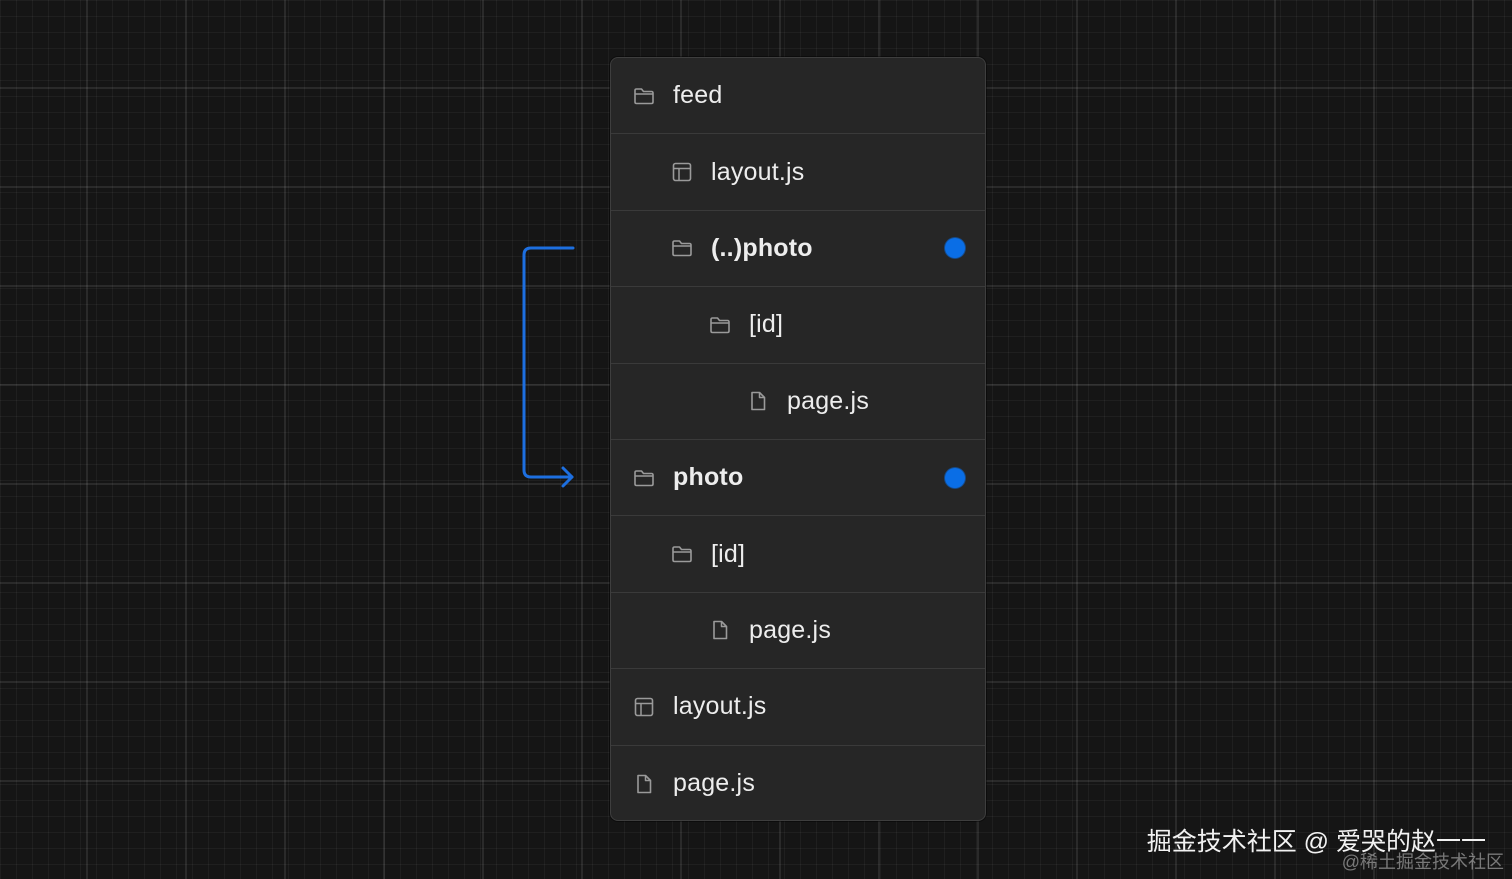 The width and height of the screenshot is (1512, 879). Describe the element at coordinates (708, 477) in the screenshot. I see `tree-row-label: photo` at that location.